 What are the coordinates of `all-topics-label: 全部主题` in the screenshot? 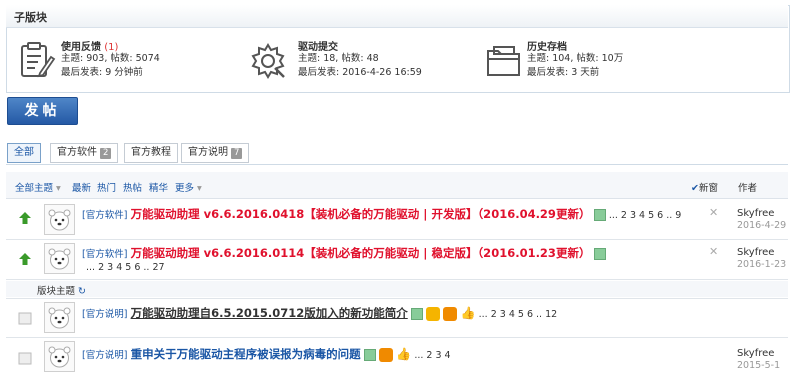 It's located at (34, 188).